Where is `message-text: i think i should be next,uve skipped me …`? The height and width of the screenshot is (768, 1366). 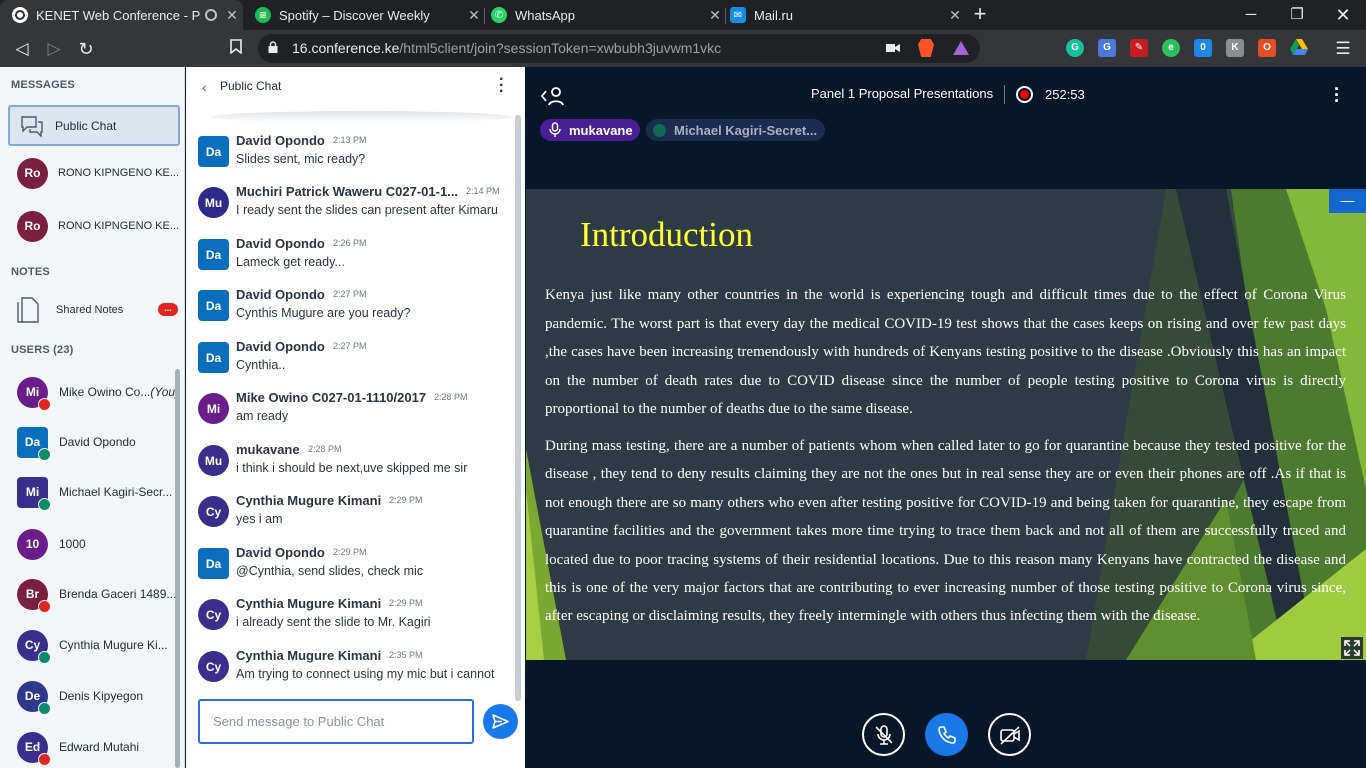 message-text: i think i should be next,uve skipped me … is located at coordinates (352, 468).